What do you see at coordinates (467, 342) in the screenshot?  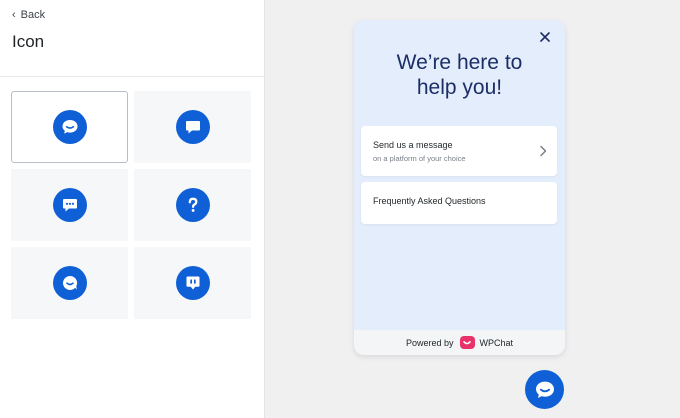 I see `wpchat-logo-icon` at bounding box center [467, 342].